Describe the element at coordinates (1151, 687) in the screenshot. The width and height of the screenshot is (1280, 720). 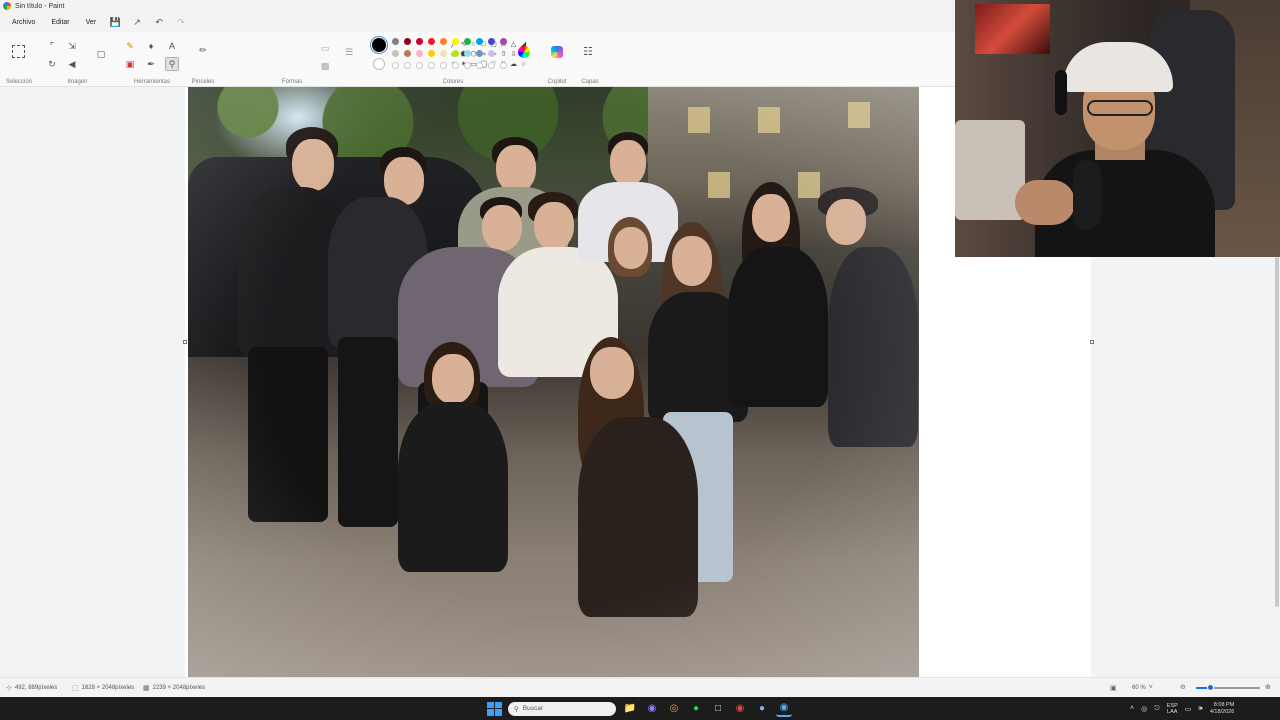
I see `chevron-down-icon: ˅` at that location.